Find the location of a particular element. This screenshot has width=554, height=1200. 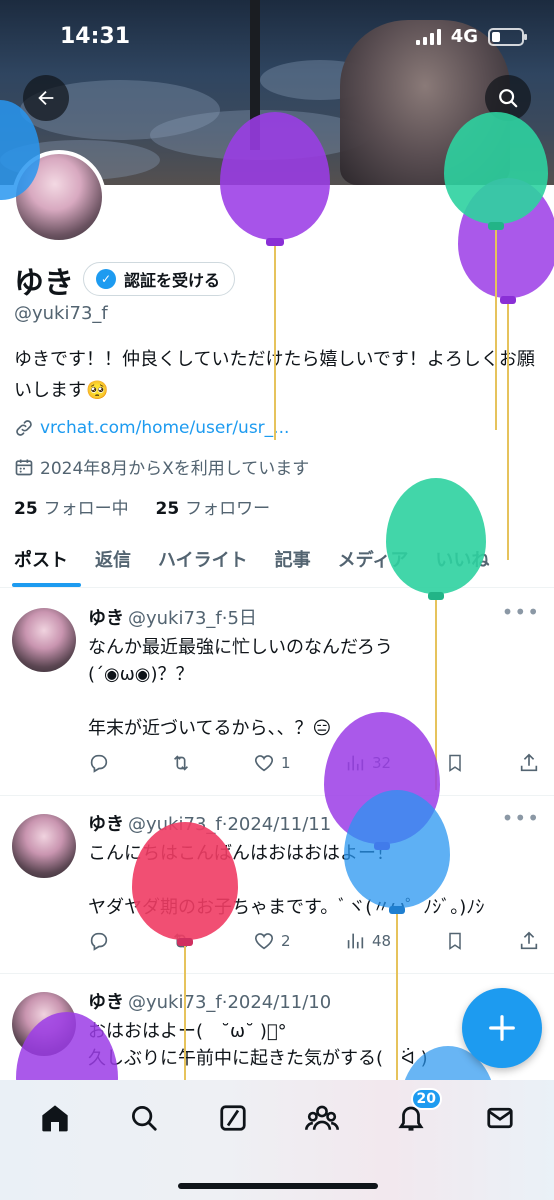

nav-messages is located at coordinates (500, 1118).